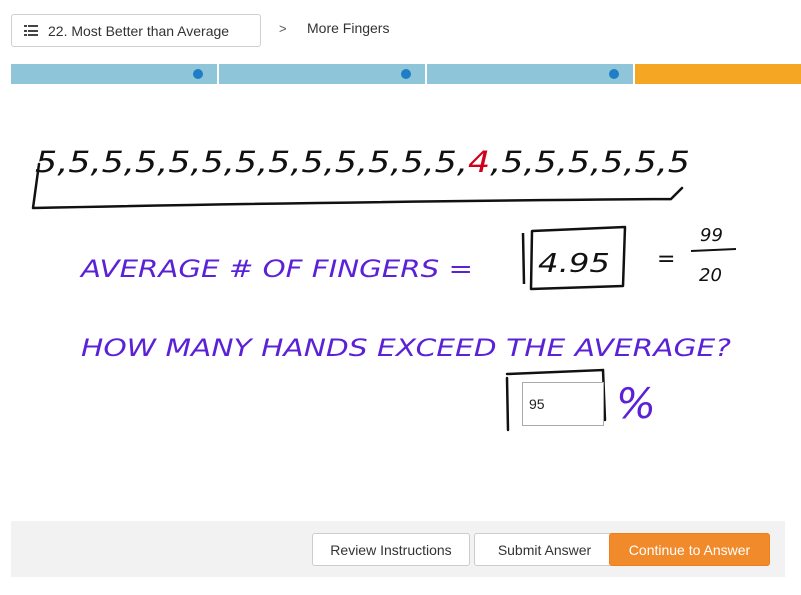 The image size is (801, 595). I want to click on percent-sign: %, so click(636, 403).